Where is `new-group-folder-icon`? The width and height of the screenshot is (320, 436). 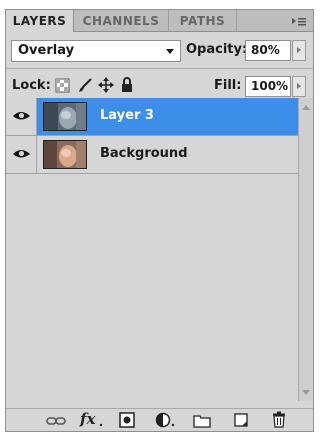
new-group-folder-icon is located at coordinates (202, 422).